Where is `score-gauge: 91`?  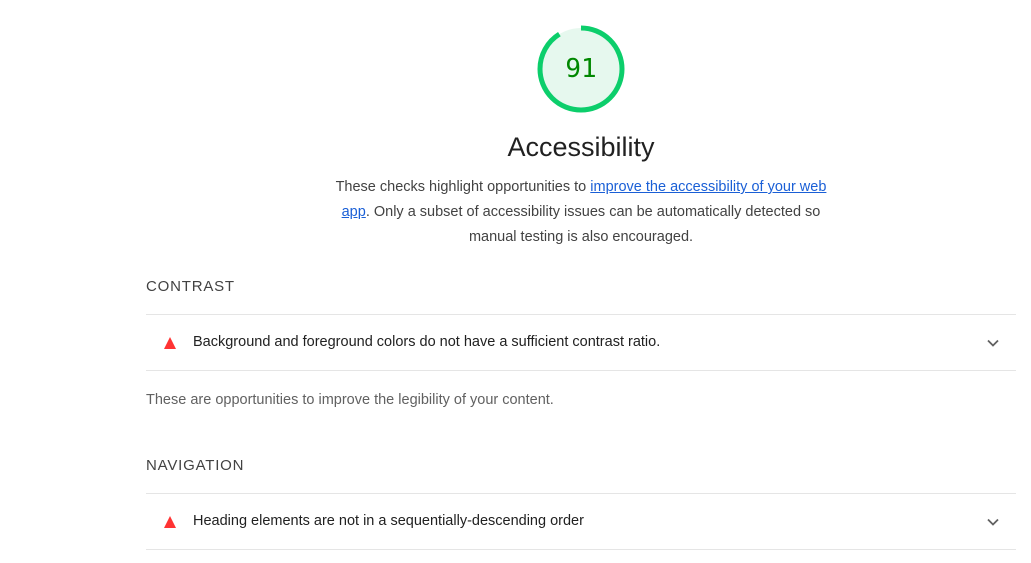 score-gauge: 91 is located at coordinates (581, 69).